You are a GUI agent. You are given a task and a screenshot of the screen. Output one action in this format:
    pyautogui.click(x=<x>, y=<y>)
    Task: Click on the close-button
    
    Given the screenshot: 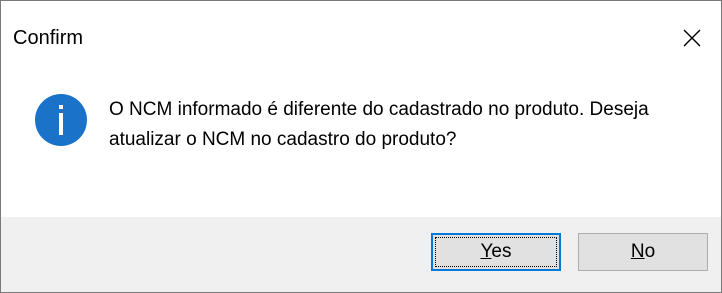 What is the action you would take?
    pyautogui.click(x=692, y=38)
    